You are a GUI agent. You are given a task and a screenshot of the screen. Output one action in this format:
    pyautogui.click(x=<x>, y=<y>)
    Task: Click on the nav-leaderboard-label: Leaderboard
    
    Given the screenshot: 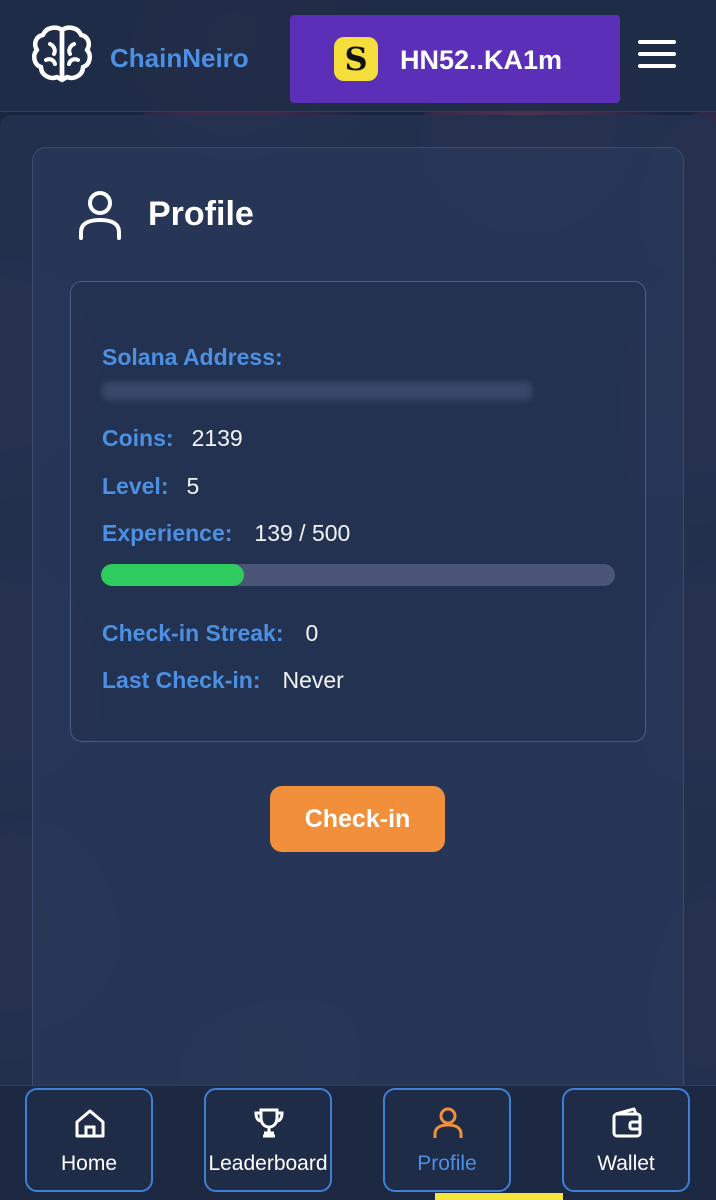 What is the action you would take?
    pyautogui.click(x=268, y=1163)
    